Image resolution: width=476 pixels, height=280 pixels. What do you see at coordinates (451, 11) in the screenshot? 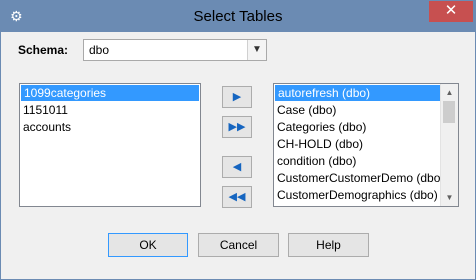
I see `close-button: ✕` at bounding box center [451, 11].